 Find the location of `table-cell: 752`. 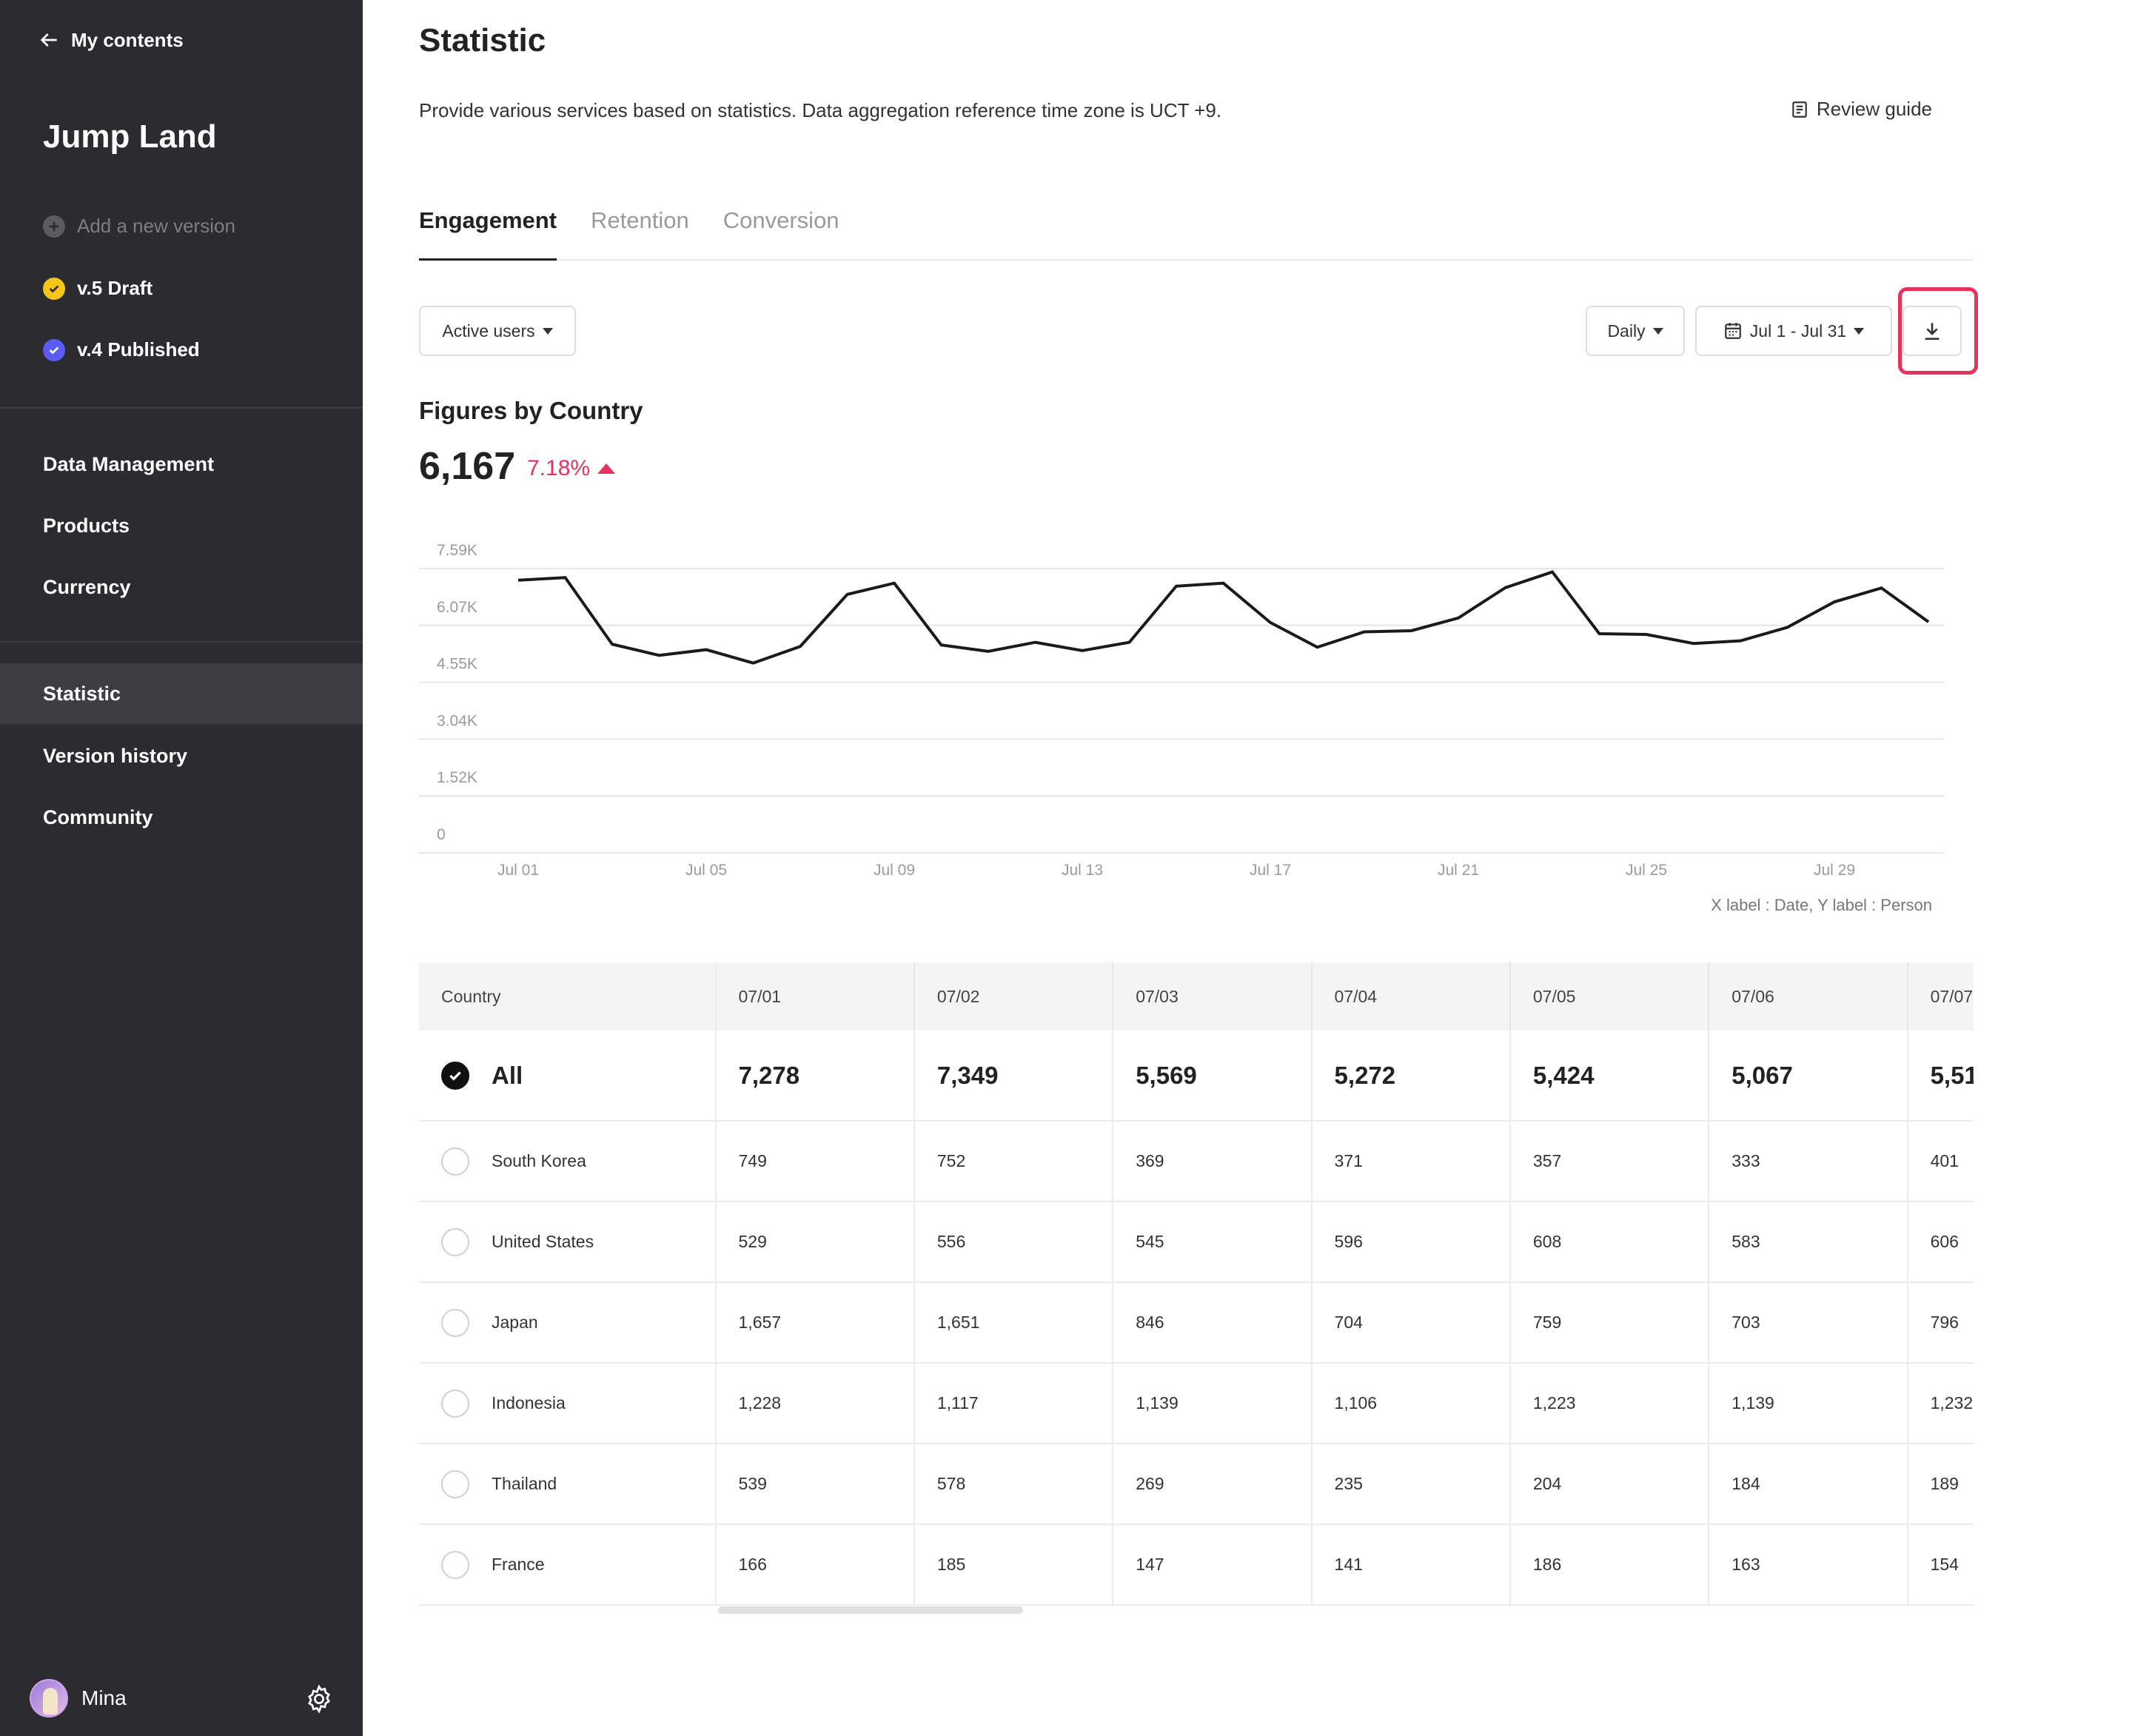

table-cell: 752 is located at coordinates (1014, 1161).